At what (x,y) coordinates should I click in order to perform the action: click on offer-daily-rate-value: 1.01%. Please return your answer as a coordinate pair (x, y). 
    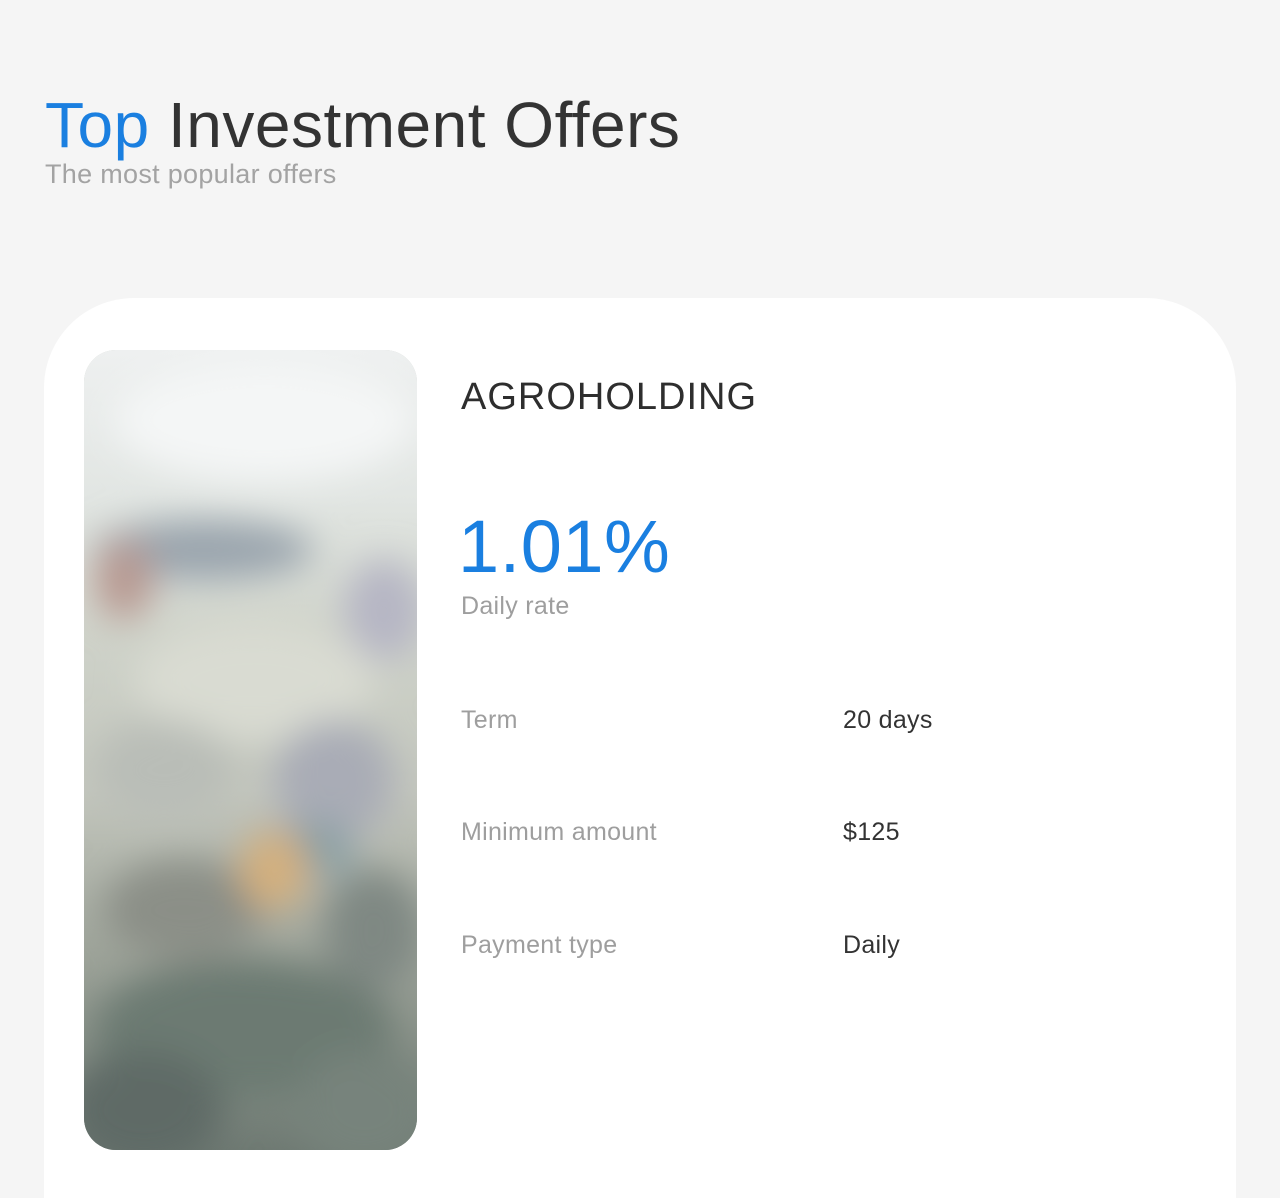
    Looking at the image, I should click on (564, 546).